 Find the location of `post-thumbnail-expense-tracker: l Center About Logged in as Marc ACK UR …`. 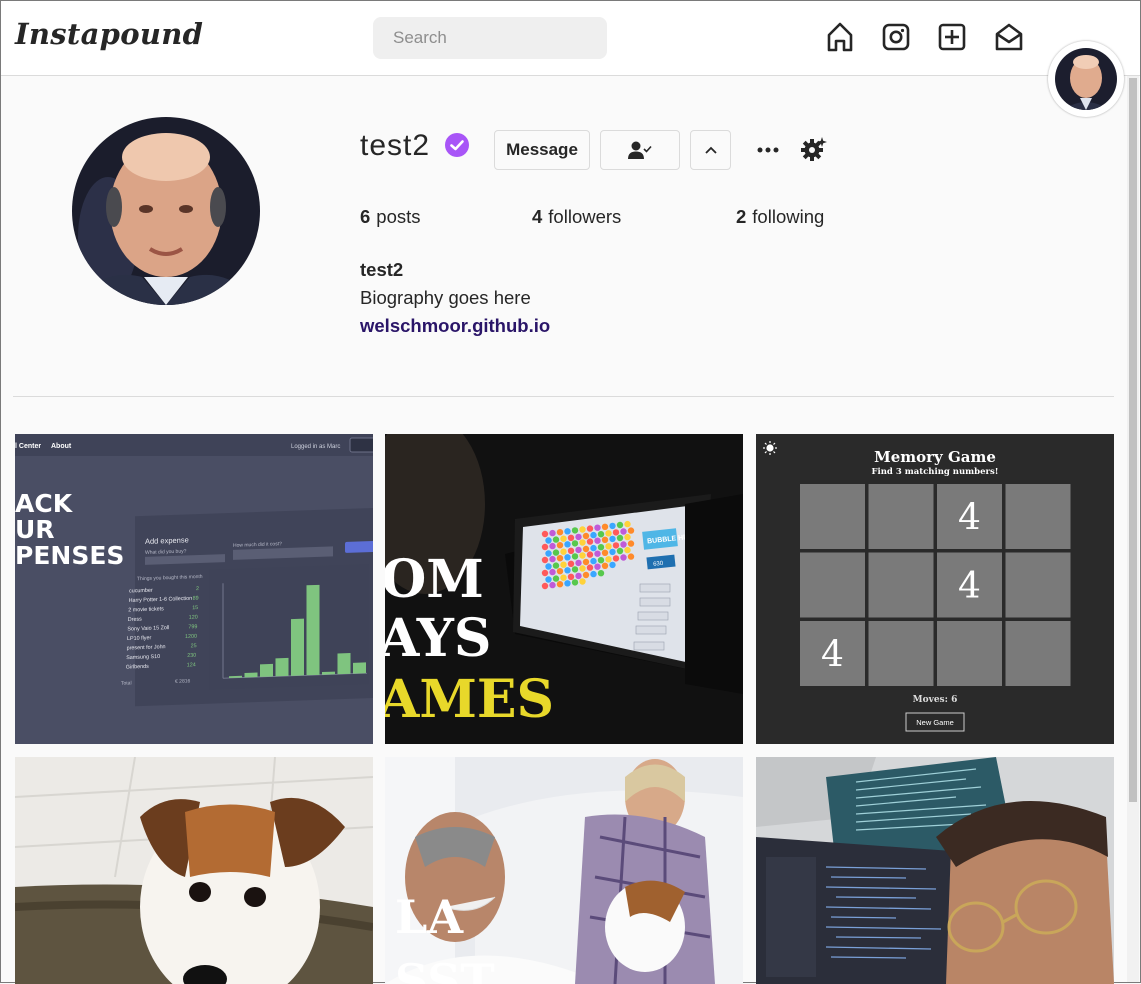

post-thumbnail-expense-tracker: l Center About Logged in as Marc ACK UR … is located at coordinates (194, 589).